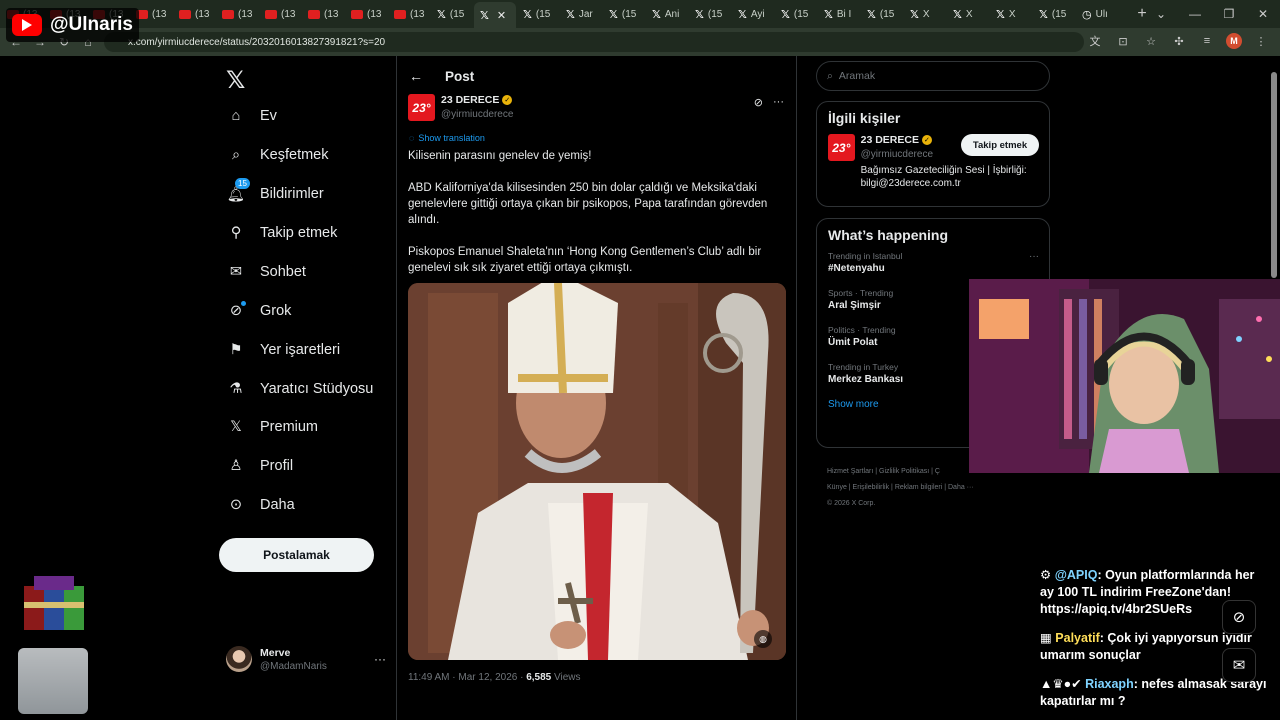 This screenshot has width=1280, height=720. What do you see at coordinates (581, 14) in the screenshot?
I see `browser-tab: 𝕏 Jar` at bounding box center [581, 14].